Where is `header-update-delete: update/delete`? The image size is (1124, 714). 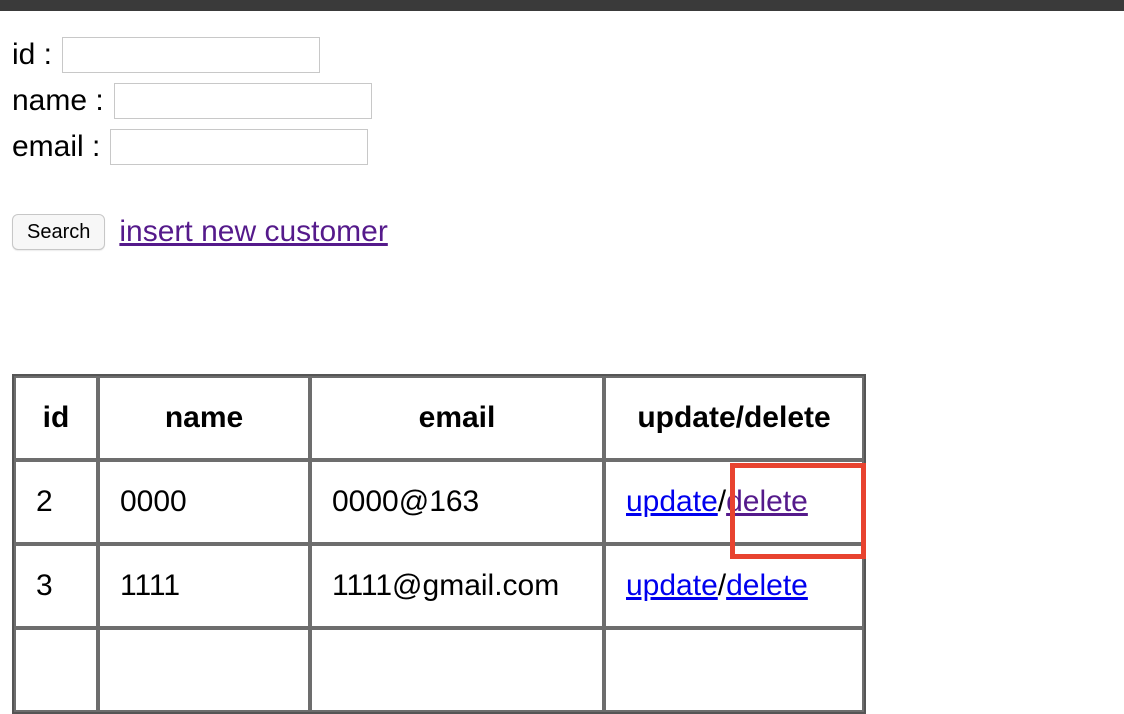
header-update-delete: update/delete is located at coordinates (734, 418).